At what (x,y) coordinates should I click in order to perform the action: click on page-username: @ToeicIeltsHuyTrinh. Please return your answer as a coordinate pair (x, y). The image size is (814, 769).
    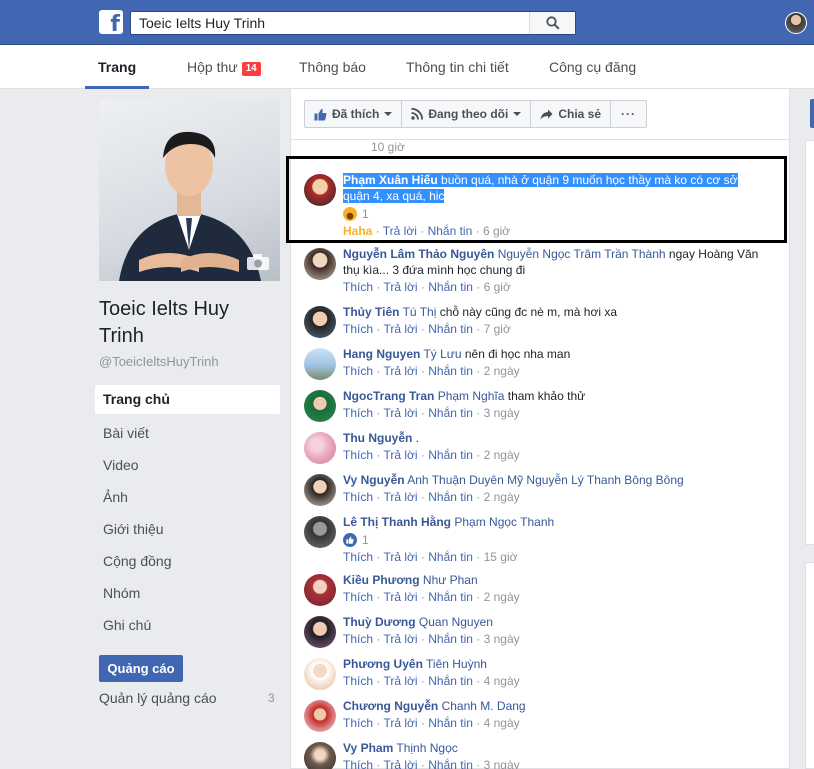
    Looking at the image, I should click on (159, 361).